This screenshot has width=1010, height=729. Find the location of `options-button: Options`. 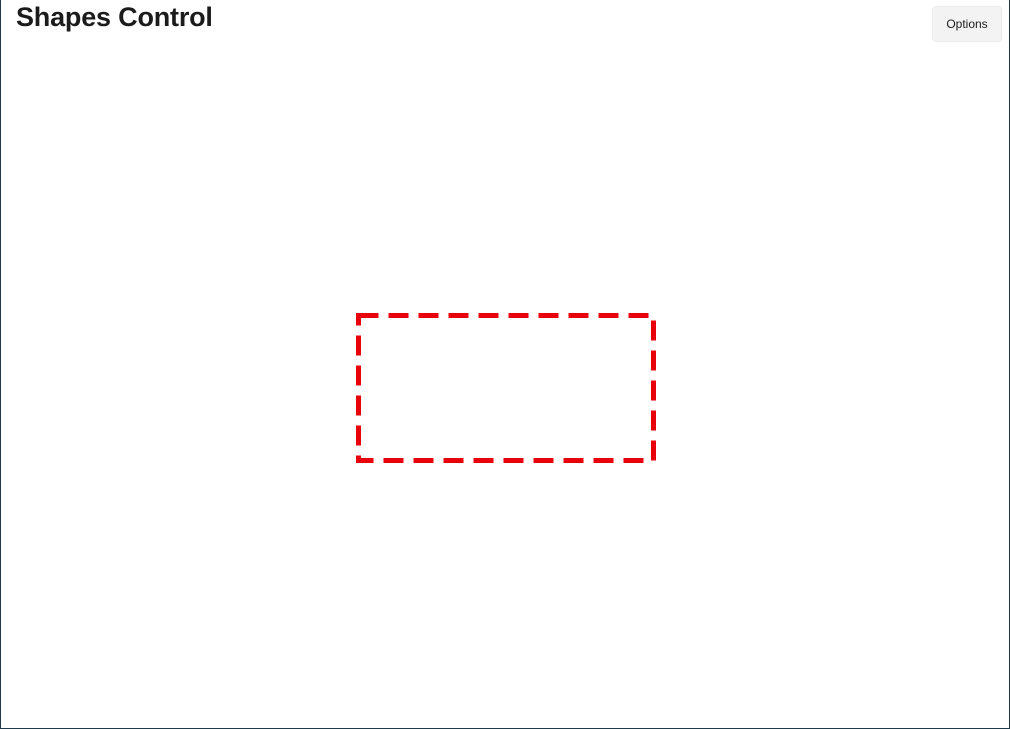

options-button: Options is located at coordinates (967, 24).